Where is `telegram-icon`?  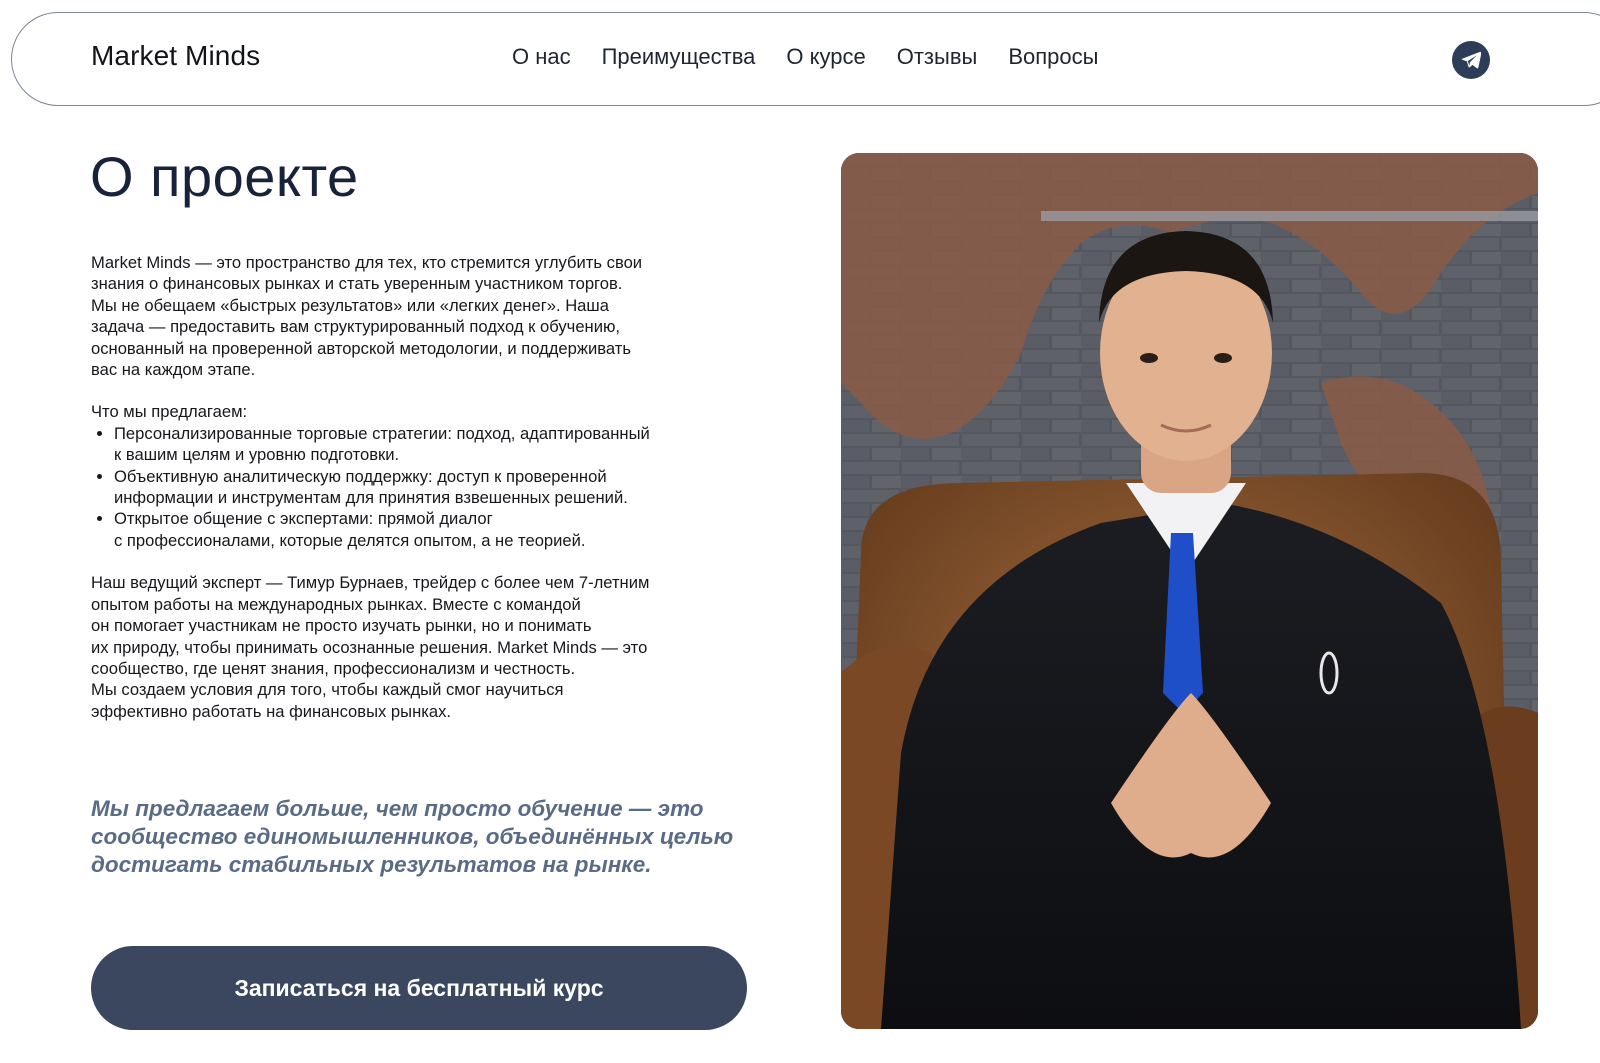
telegram-icon is located at coordinates (1471, 60).